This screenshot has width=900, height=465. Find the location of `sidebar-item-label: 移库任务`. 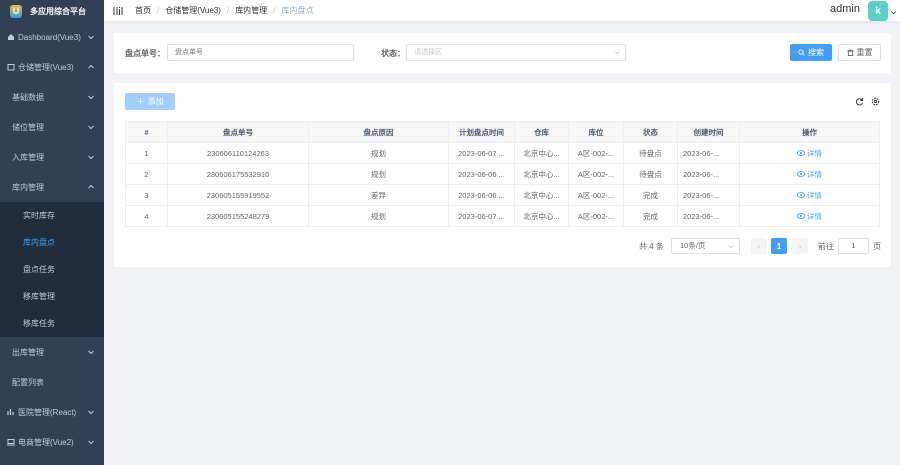

sidebar-item-label: 移库任务 is located at coordinates (39, 323).